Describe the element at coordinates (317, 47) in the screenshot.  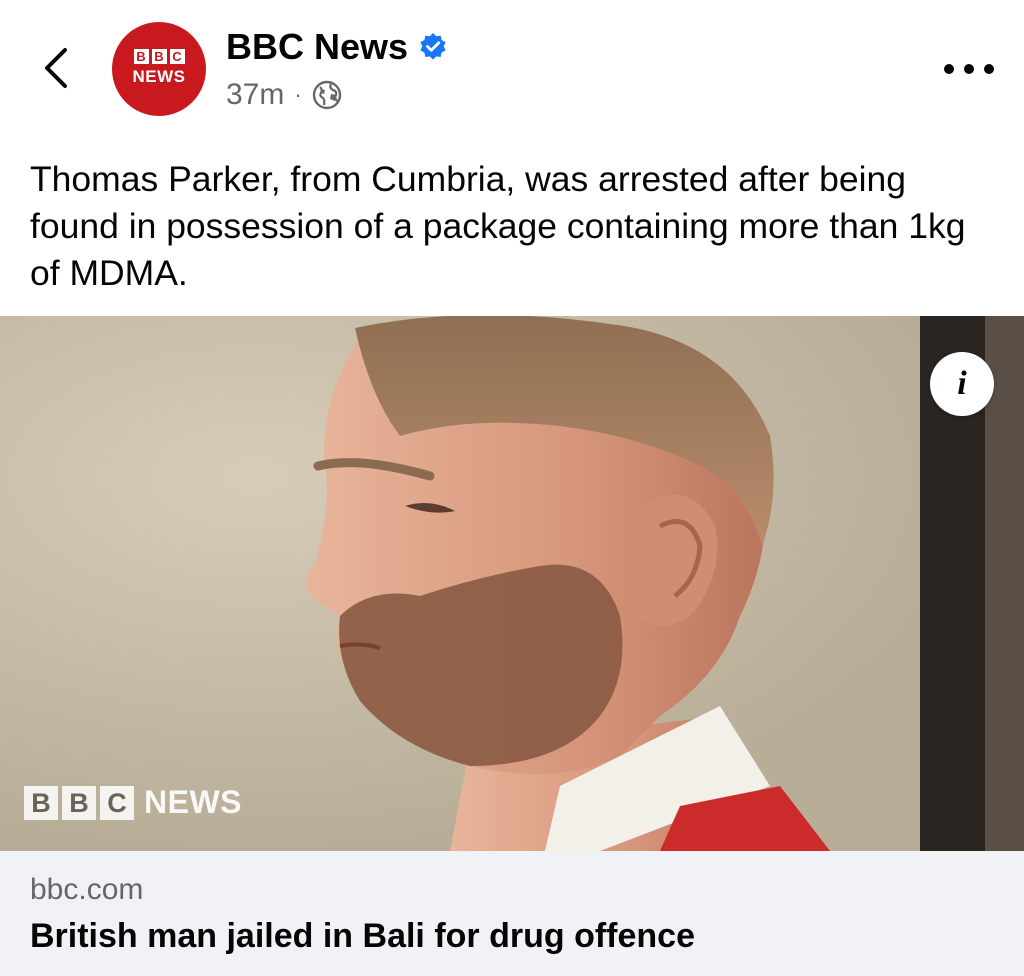
I see `page-name: BBC News` at that location.